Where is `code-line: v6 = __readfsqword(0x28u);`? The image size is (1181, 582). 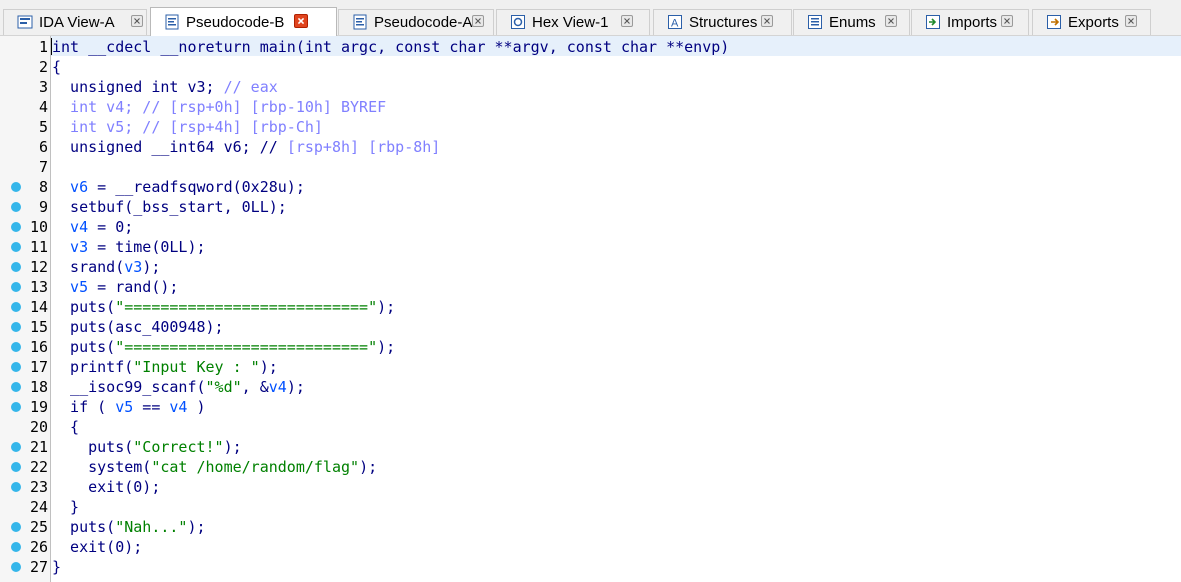 code-line: v6 = __readfsqword(0x28u); is located at coordinates (178, 187).